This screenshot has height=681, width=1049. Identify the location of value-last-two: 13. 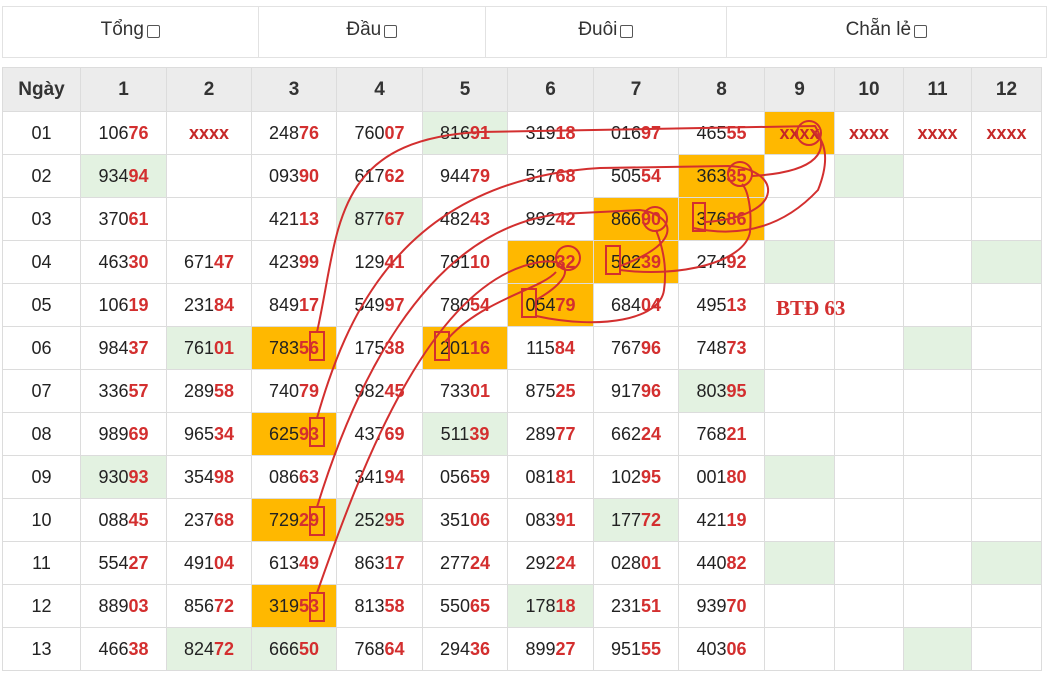
(309, 218).